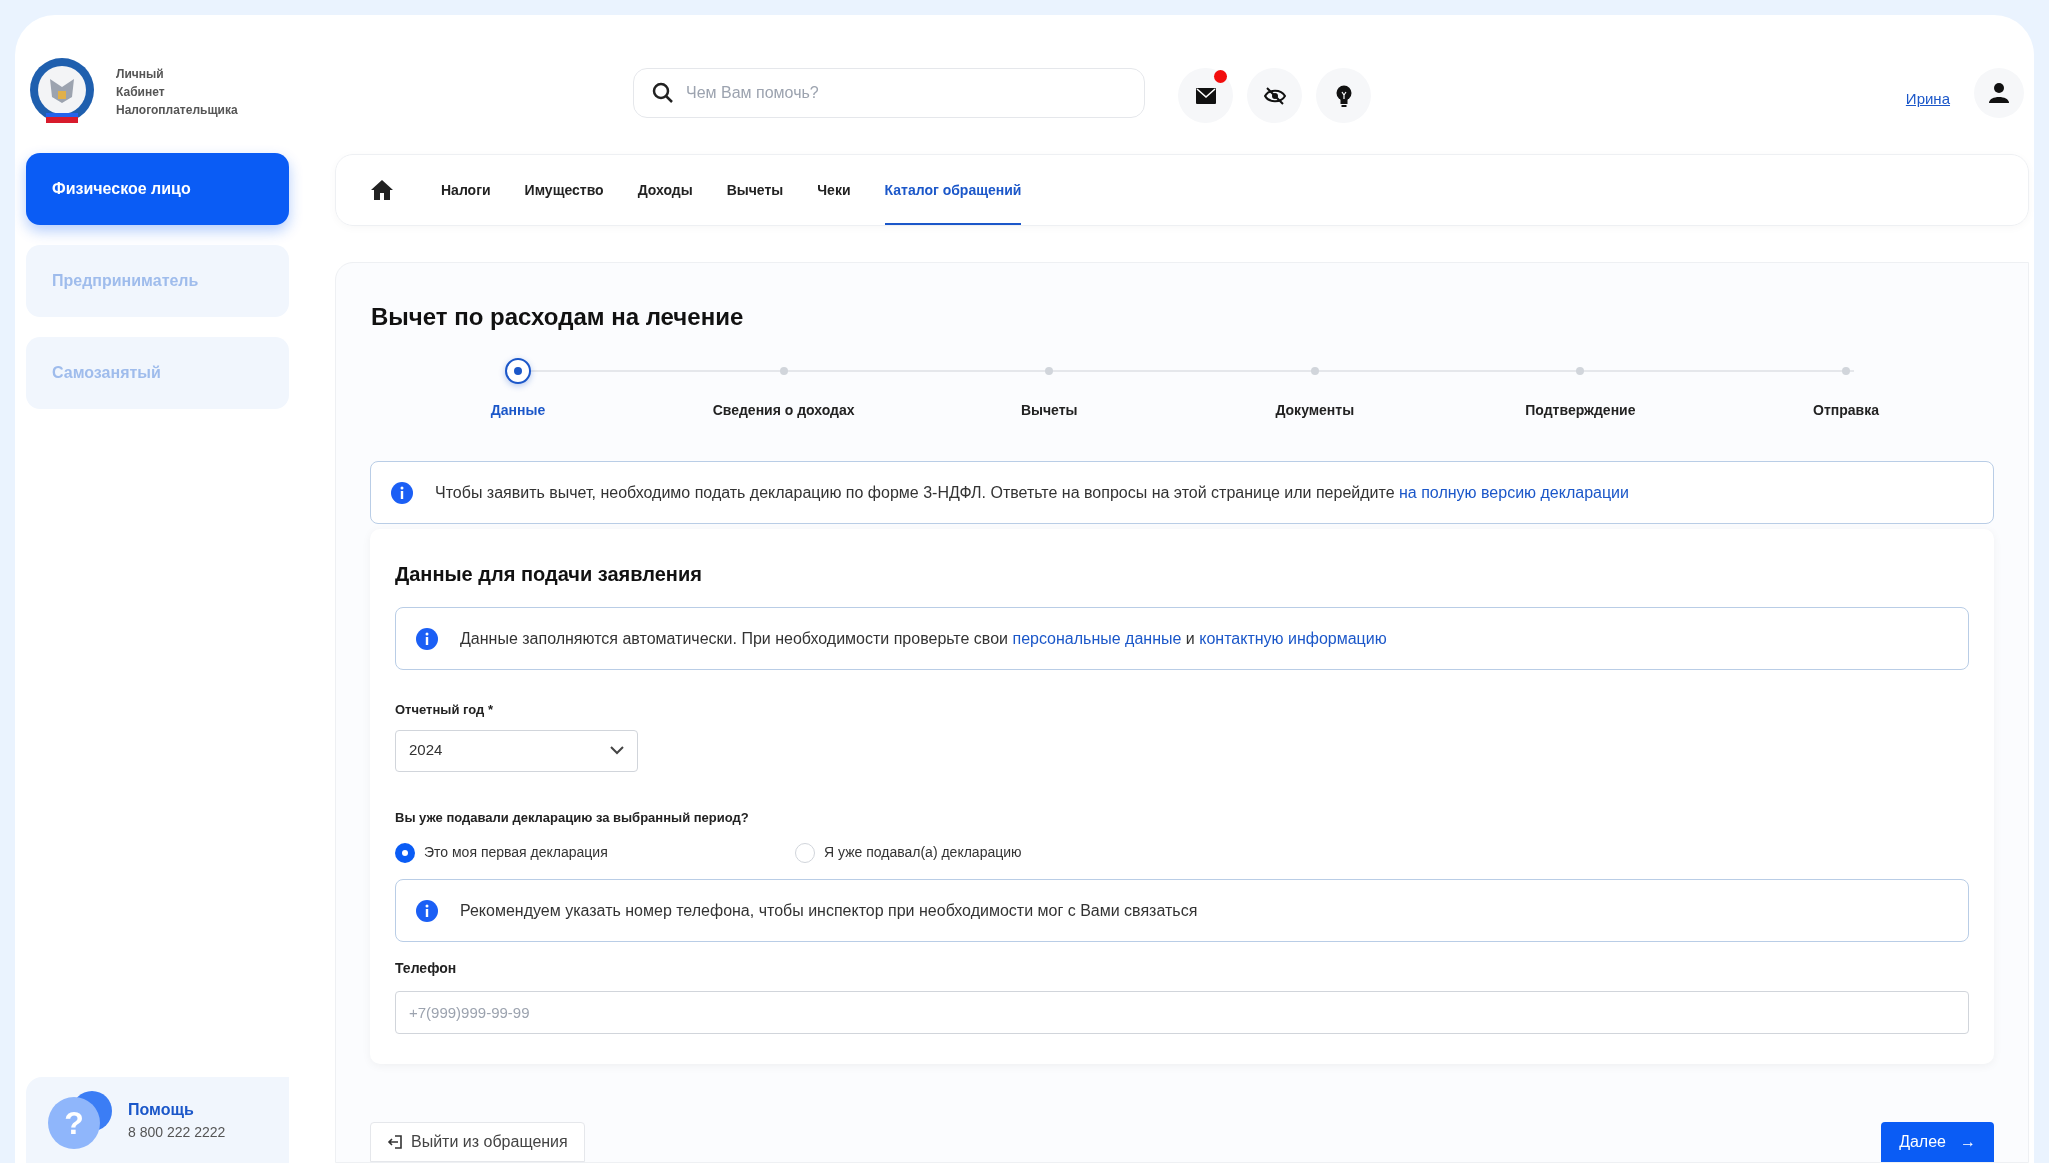 The image size is (2049, 1163). I want to click on help-card: ? Помощь 8 800 222 2222, so click(157, 1120).